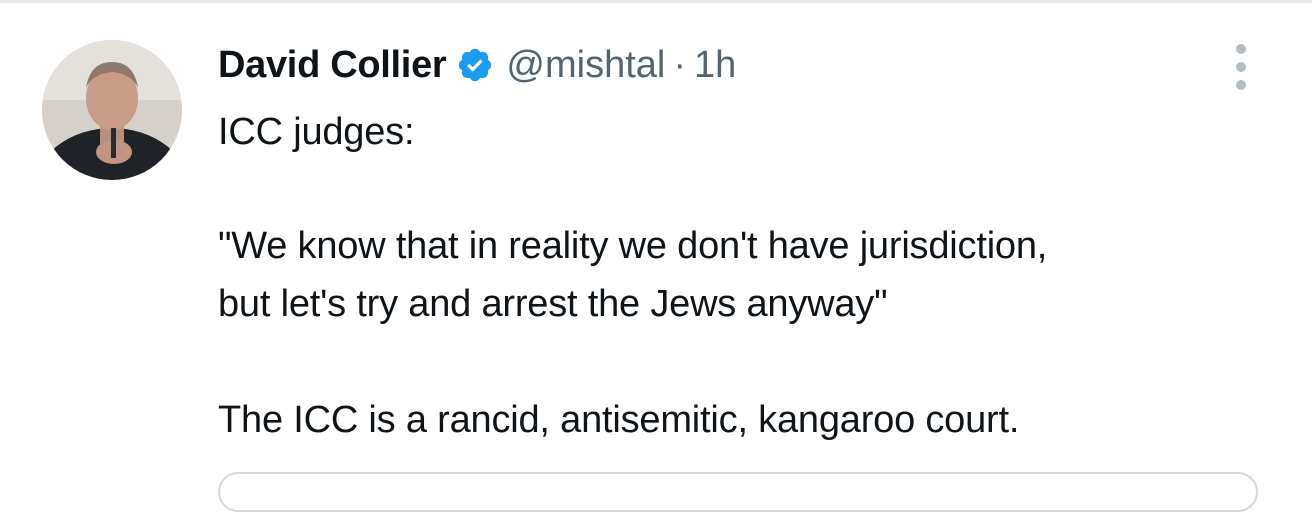  I want to click on verified-badge-icon, so click(475, 65).